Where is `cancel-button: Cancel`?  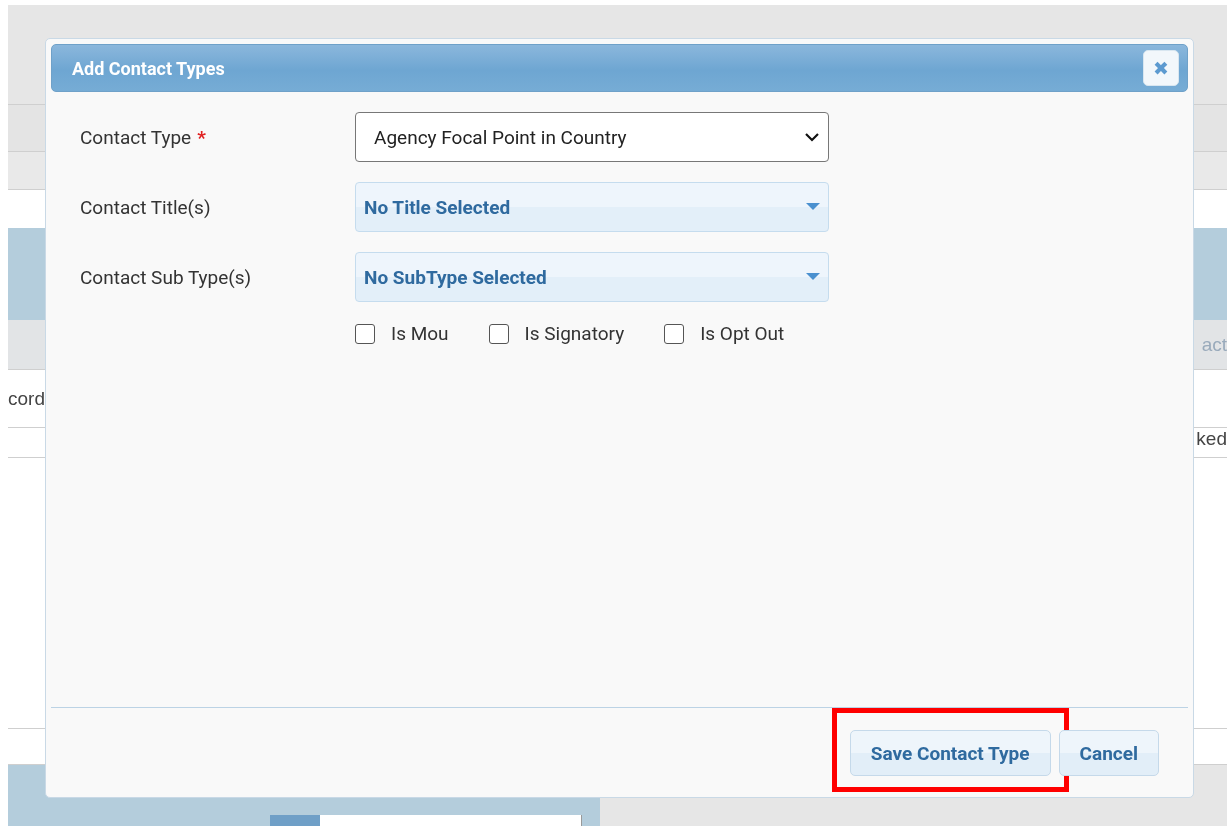 cancel-button: Cancel is located at coordinates (1108, 753).